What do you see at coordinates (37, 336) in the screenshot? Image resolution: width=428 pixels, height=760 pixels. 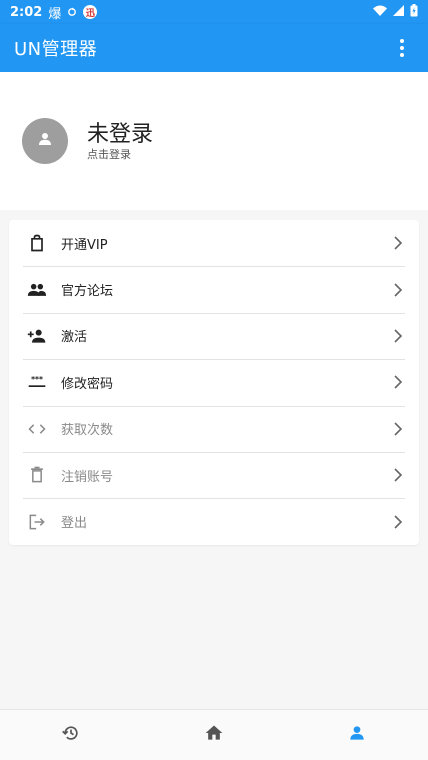 I see `person-add-icon` at bounding box center [37, 336].